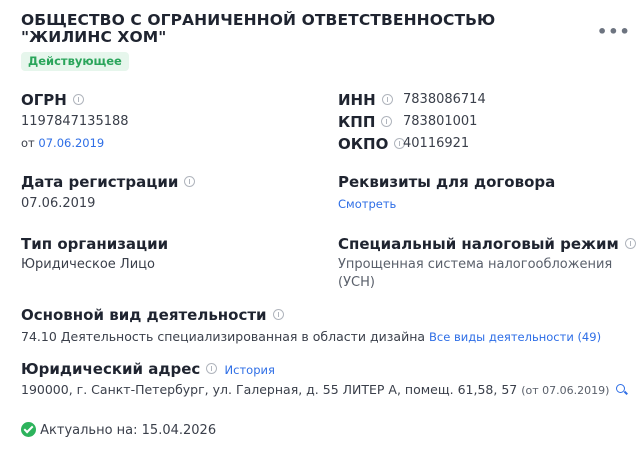  Describe the element at coordinates (614, 31) in the screenshot. I see `more-options-icon: •••` at that location.